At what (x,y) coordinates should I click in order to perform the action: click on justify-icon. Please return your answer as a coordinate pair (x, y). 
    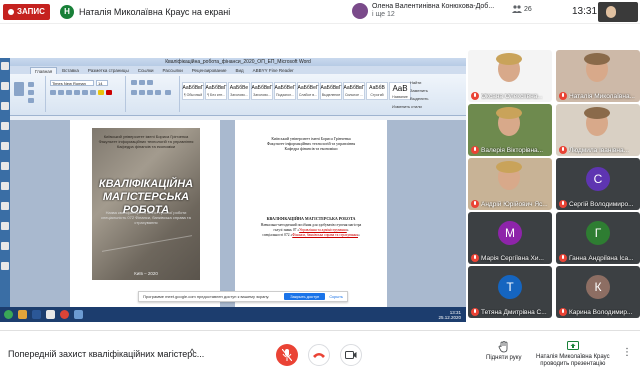
    Looking at the image, I should click on (158, 92).